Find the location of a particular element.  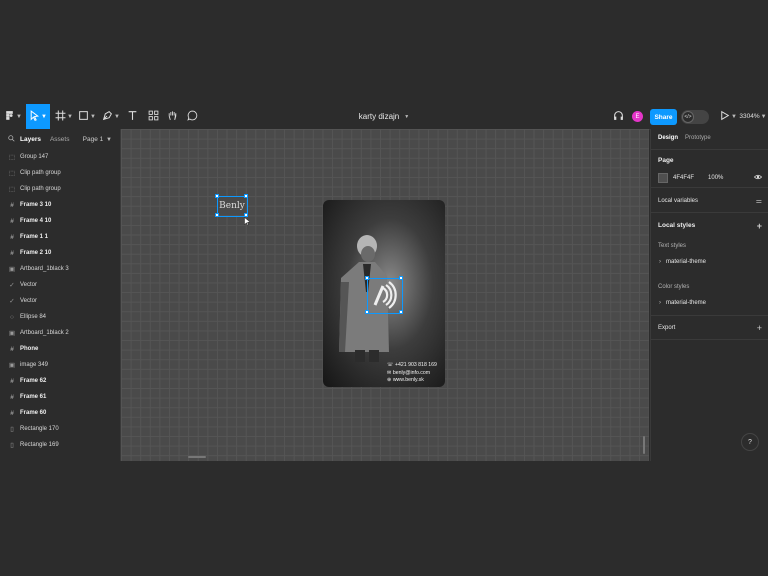

layer-name: Vector is located at coordinates (29, 301).